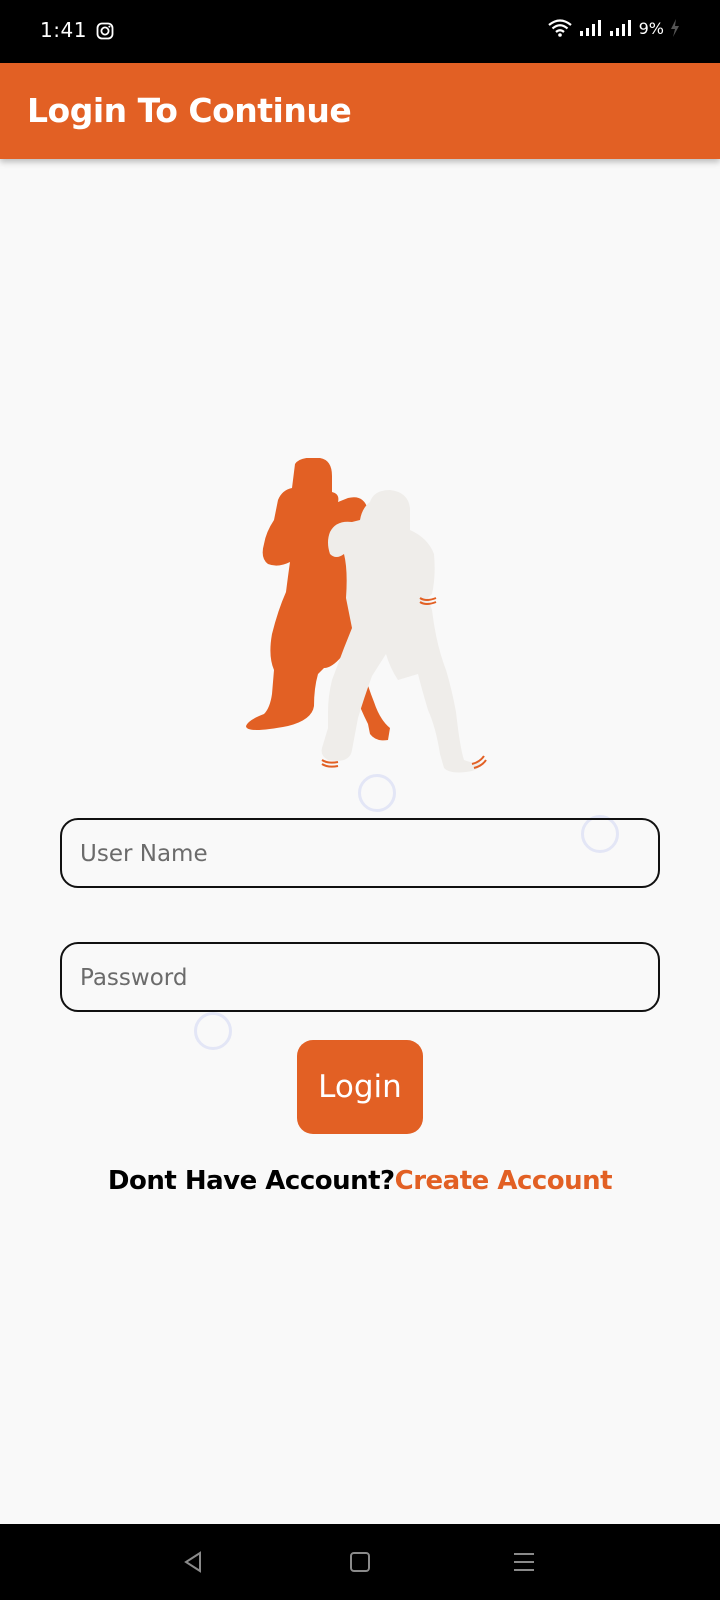 The height and width of the screenshot is (1600, 720). I want to click on username-field, so click(360, 853).